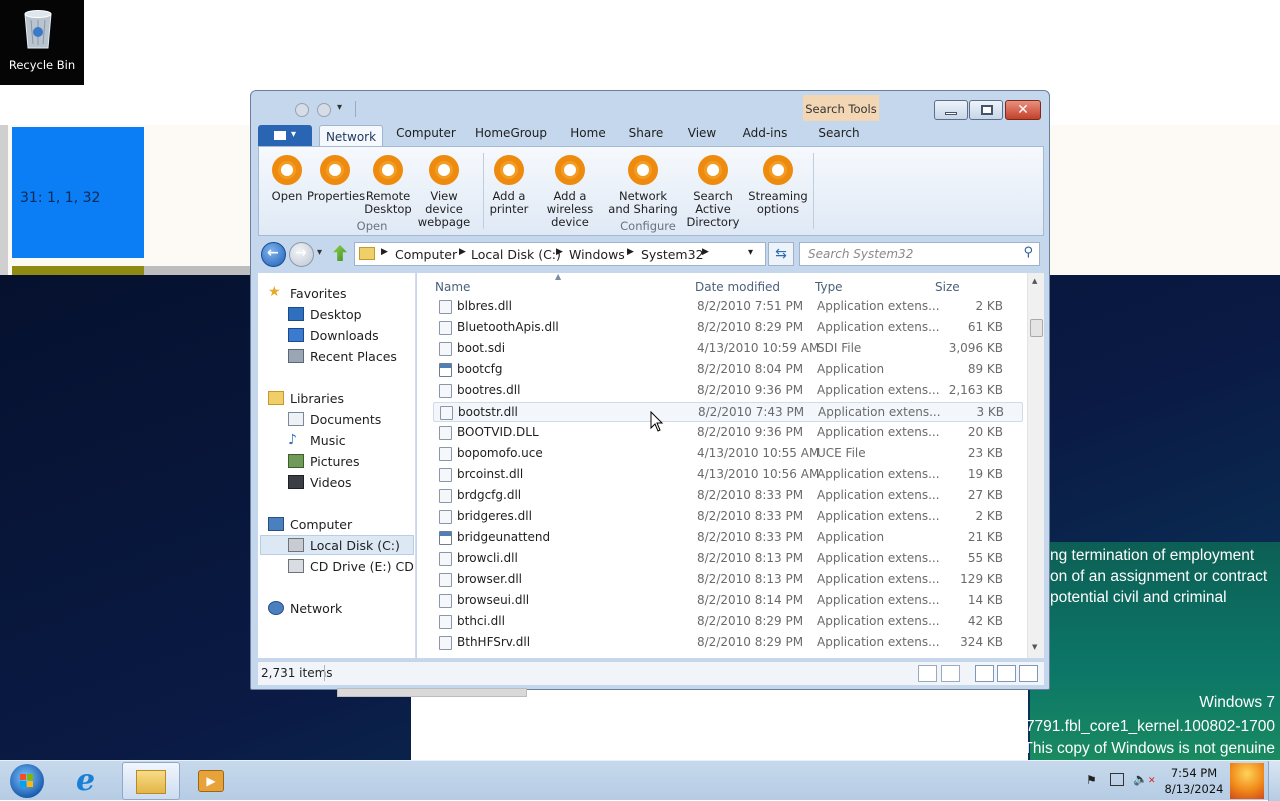 The image size is (1280, 801). Describe the element at coordinates (317, 398) in the screenshot. I see `nav-libraries: Libraries` at that location.